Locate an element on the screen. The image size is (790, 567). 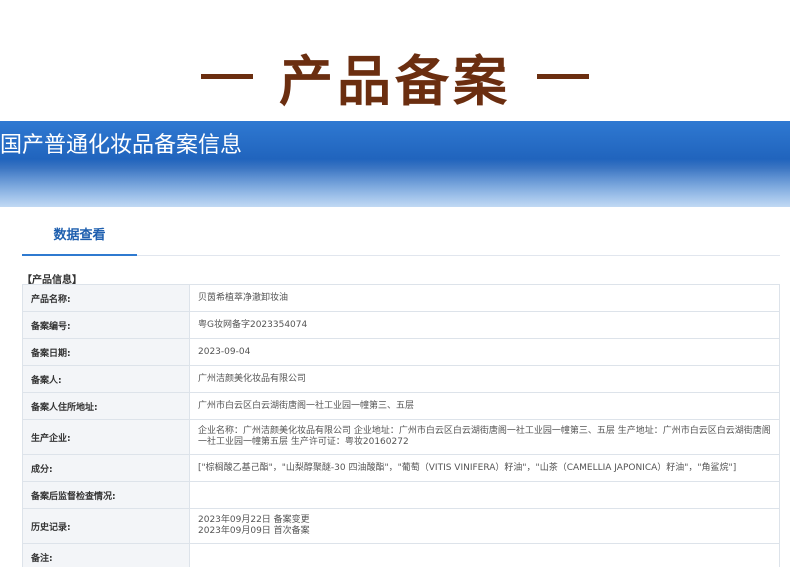
table-row: 历史记录: 2023年09月22日 备案变更 2023年09月09日 首次备案 is located at coordinates (401, 526).